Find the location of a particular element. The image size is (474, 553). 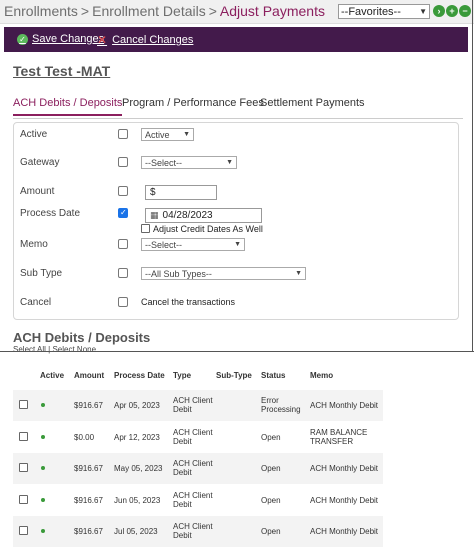

header-amount: Amount is located at coordinates (89, 375).